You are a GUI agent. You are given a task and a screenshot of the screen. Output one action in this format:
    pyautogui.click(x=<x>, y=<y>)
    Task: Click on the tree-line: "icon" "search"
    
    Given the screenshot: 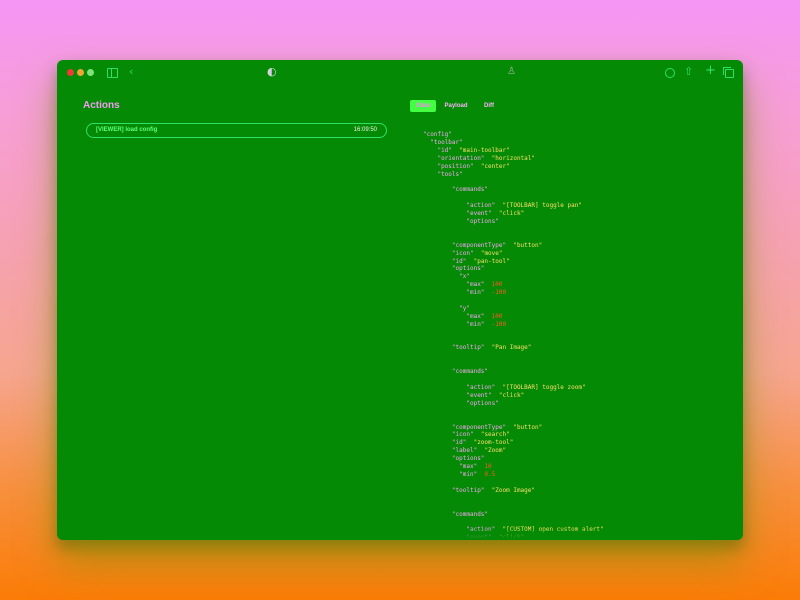 What is the action you would take?
    pyautogui.click(x=513, y=435)
    